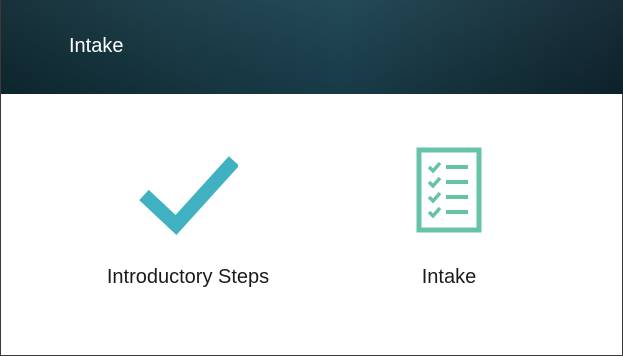 This screenshot has height=356, width=623. Describe the element at coordinates (188, 190) in the screenshot. I see `checkmark-icon` at that location.